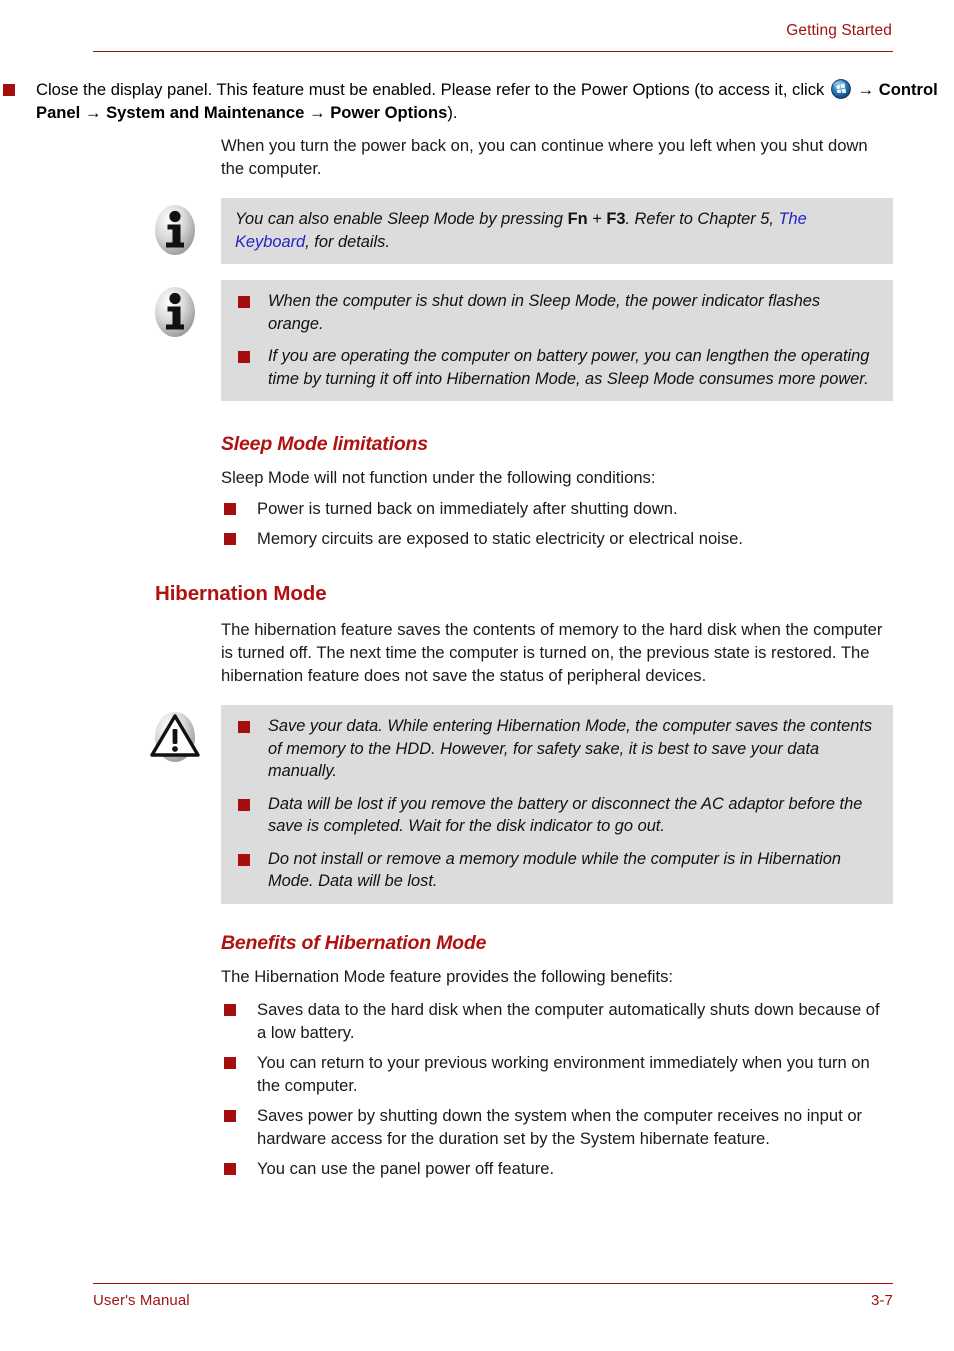  I want to click on caution-triangle-icon, so click(175, 737).